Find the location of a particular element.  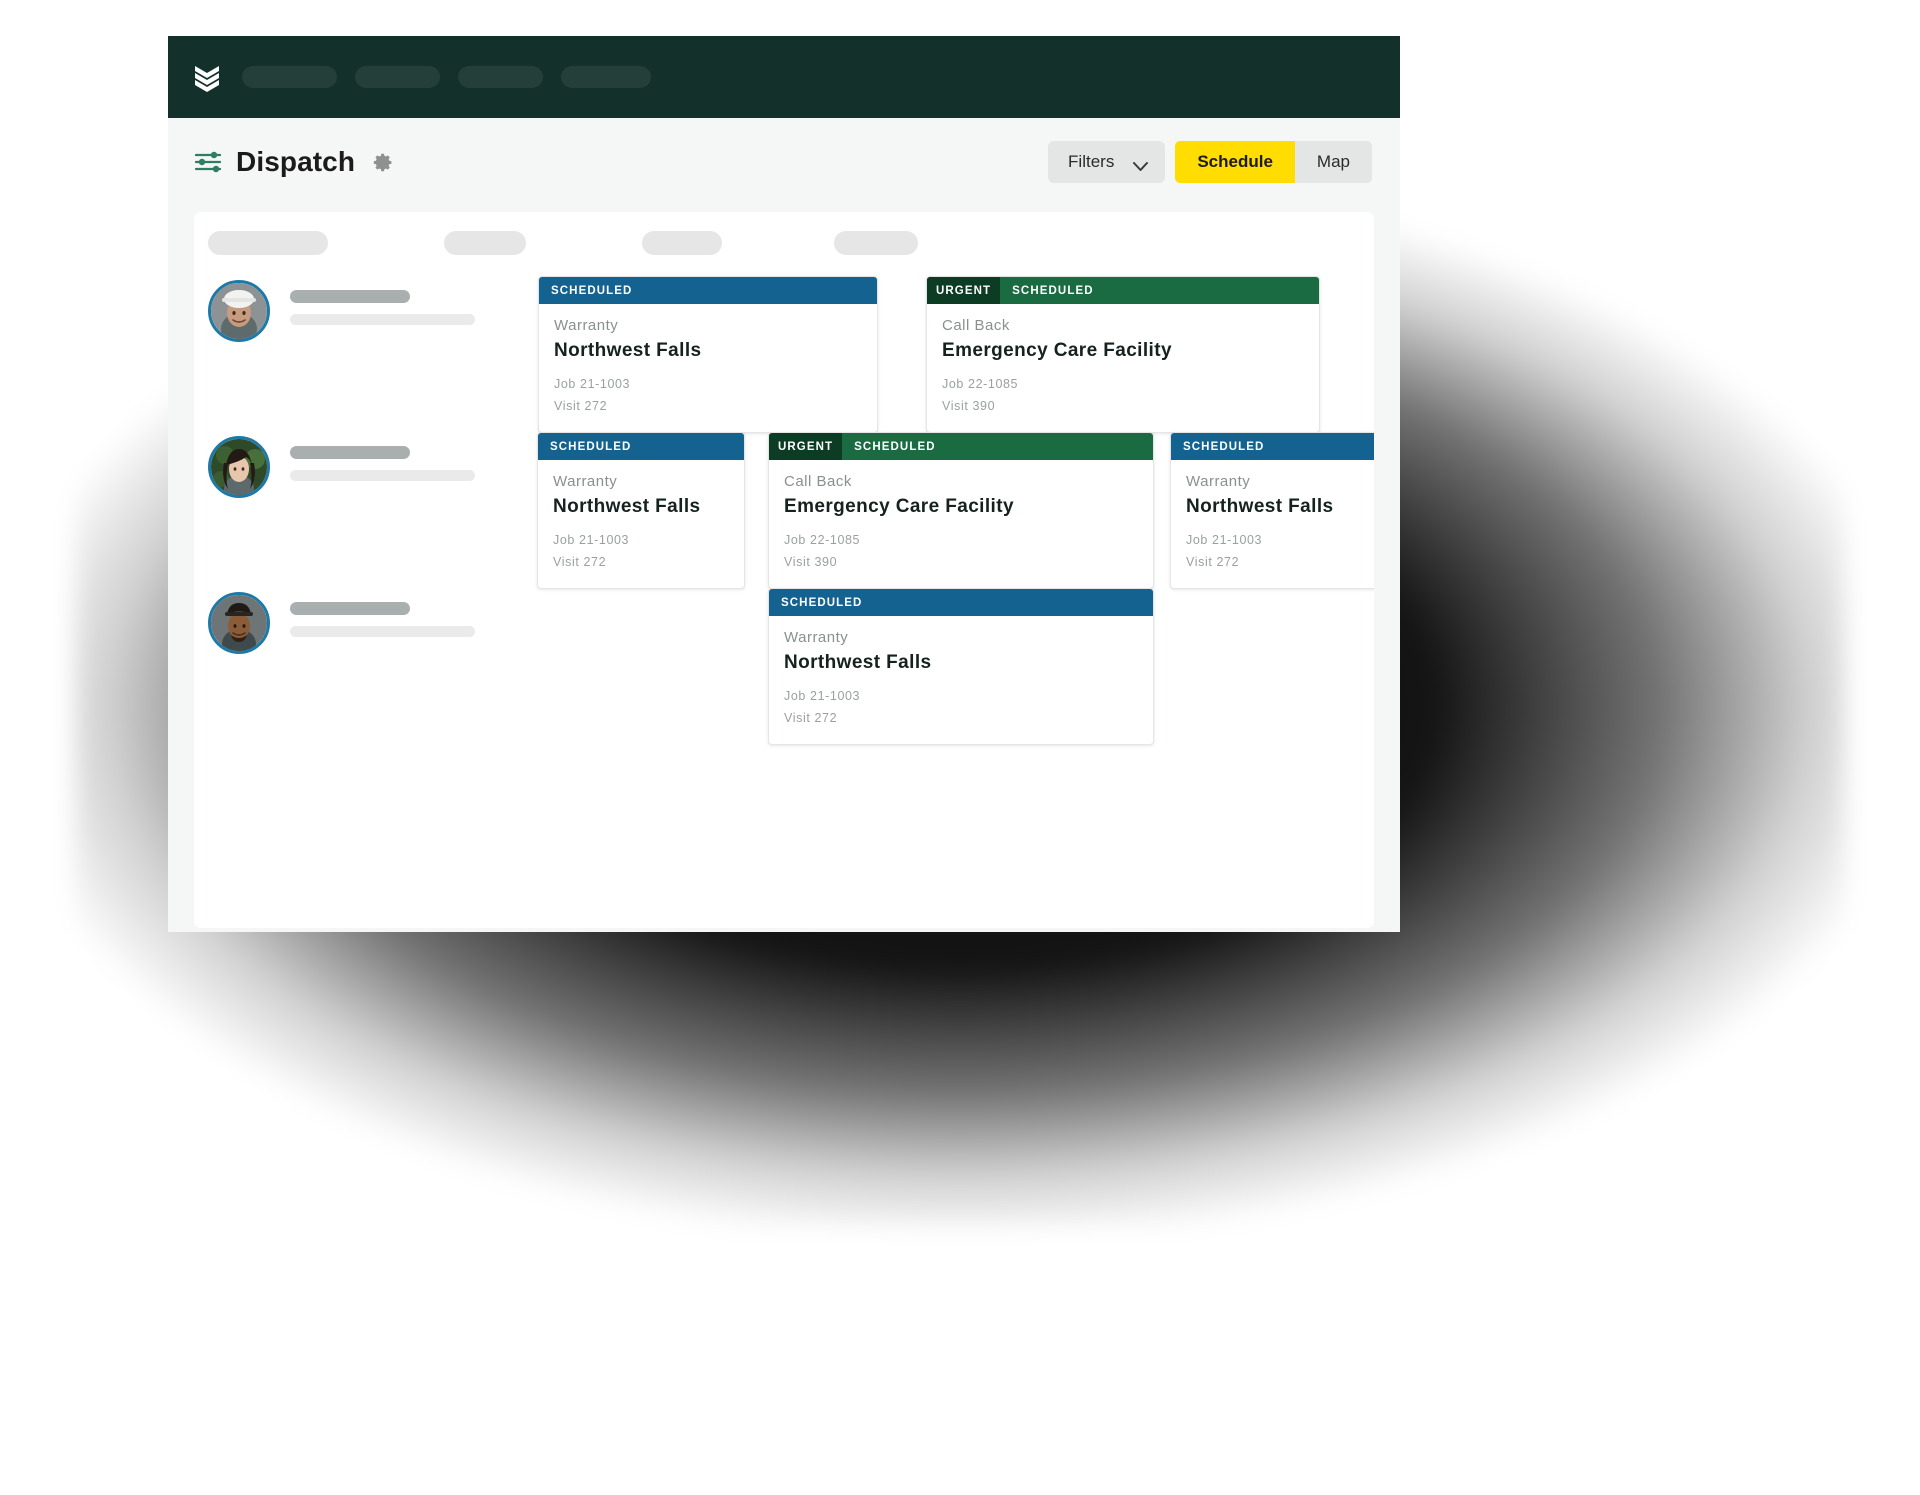

page-toolbar: Dispatch Filters Schedule Map is located at coordinates (784, 162).